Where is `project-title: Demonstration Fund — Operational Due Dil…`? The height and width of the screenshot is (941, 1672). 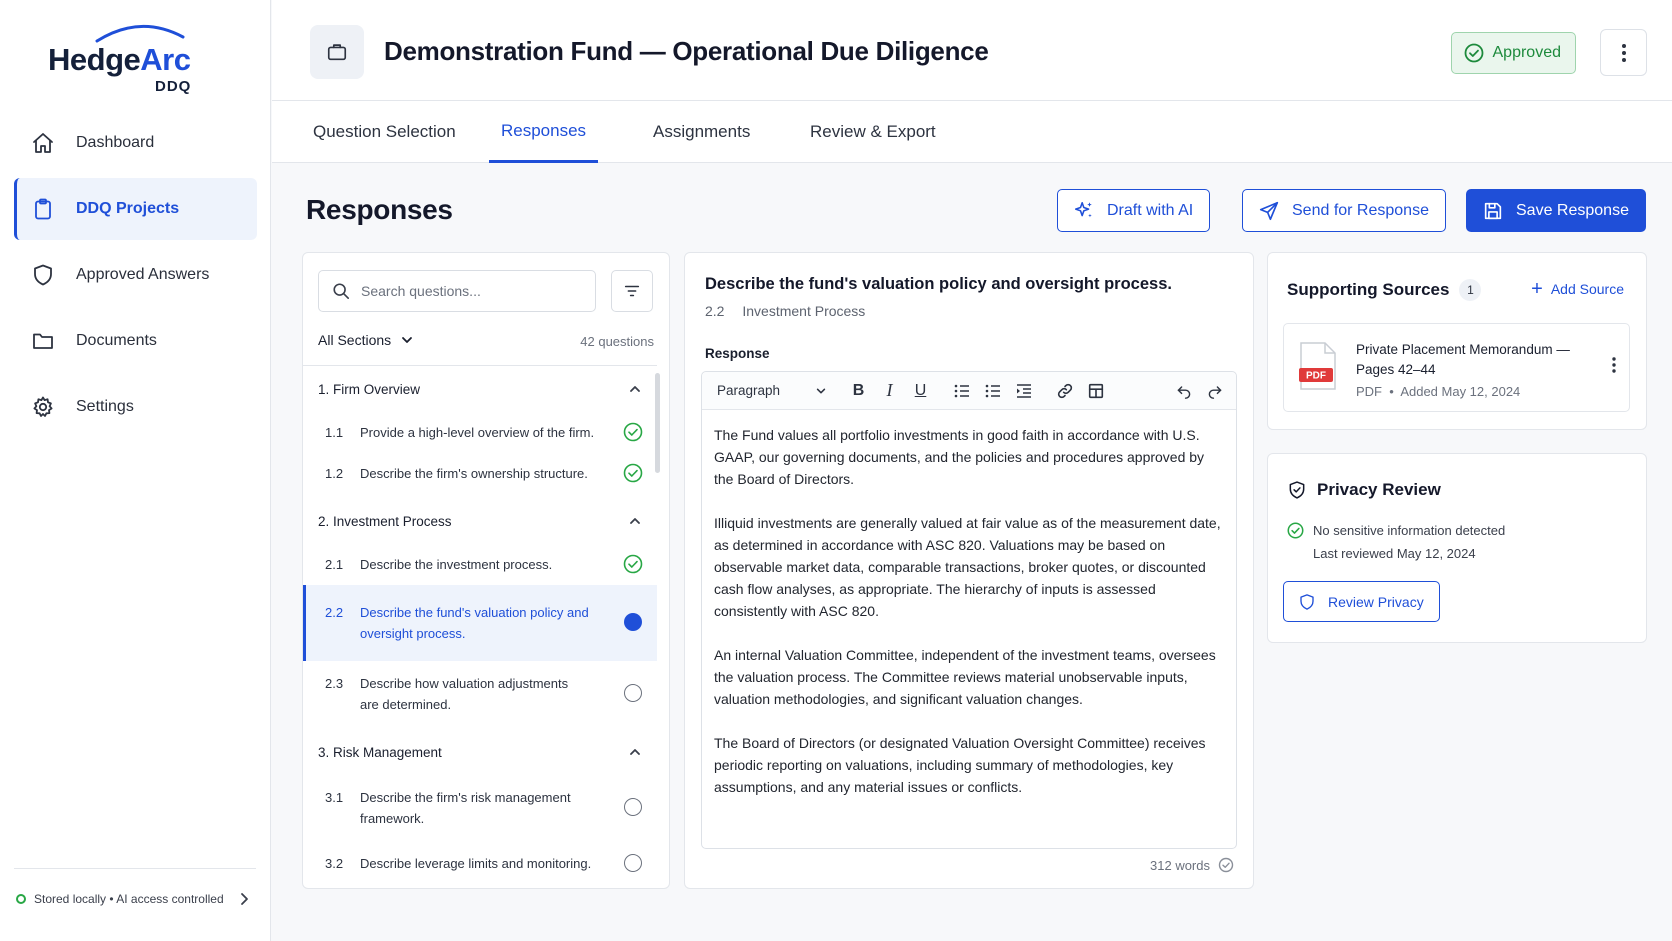 project-title: Demonstration Fund — Operational Due Dil… is located at coordinates (686, 51).